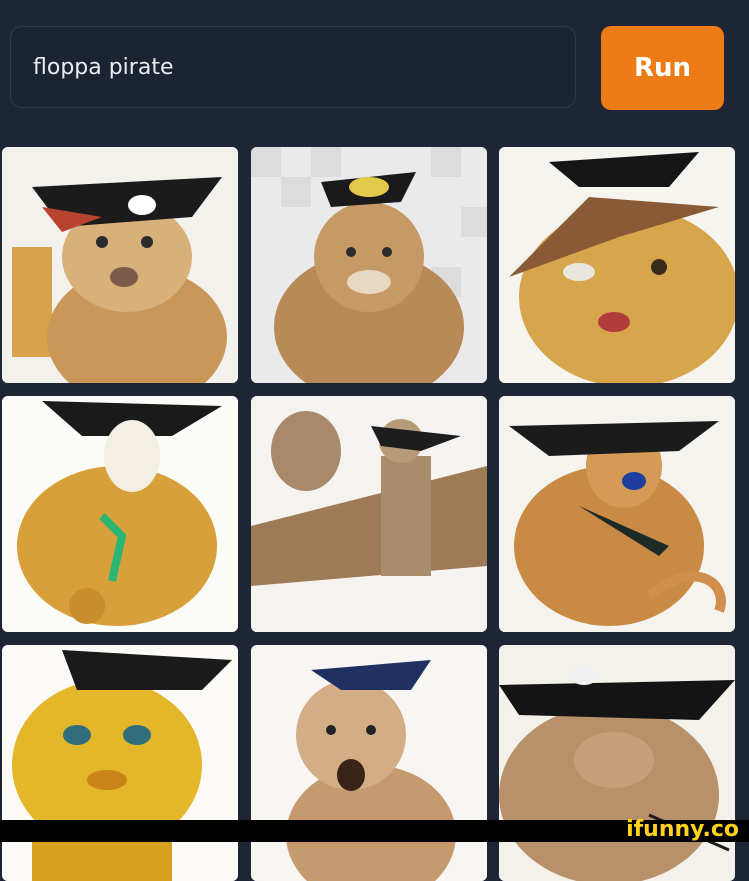 This screenshot has width=749, height=881. I want to click on watermark-text: ifunny.co, so click(682, 829).